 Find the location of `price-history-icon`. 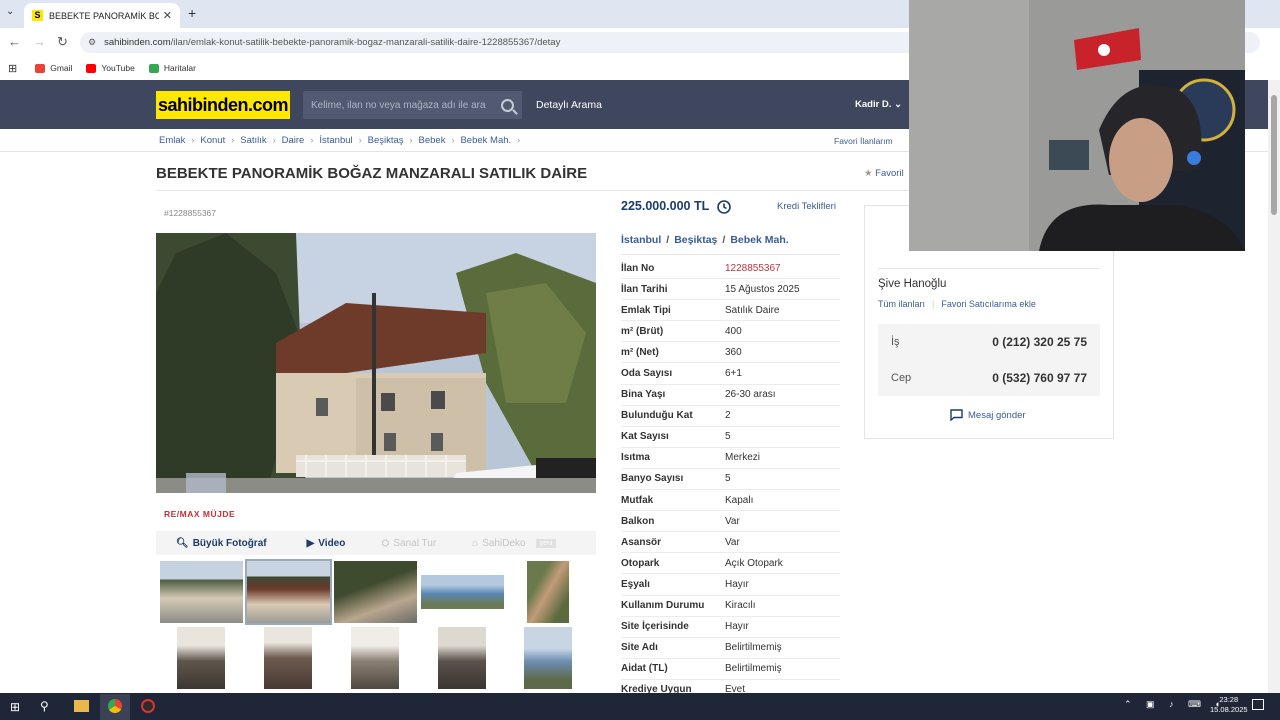

price-history-icon is located at coordinates (724, 209).